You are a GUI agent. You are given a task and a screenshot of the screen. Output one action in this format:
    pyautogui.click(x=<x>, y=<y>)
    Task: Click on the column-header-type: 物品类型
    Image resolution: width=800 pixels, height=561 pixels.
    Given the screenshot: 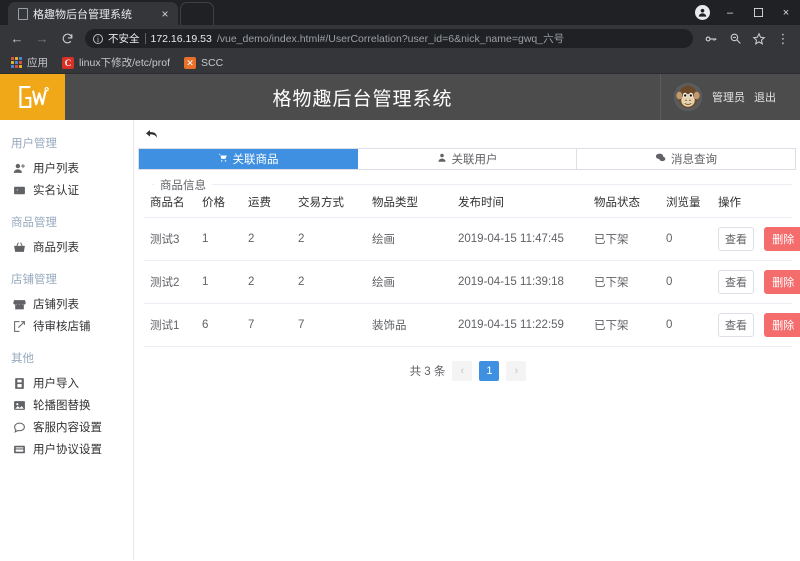 What is the action you would take?
    pyautogui.click(x=415, y=201)
    